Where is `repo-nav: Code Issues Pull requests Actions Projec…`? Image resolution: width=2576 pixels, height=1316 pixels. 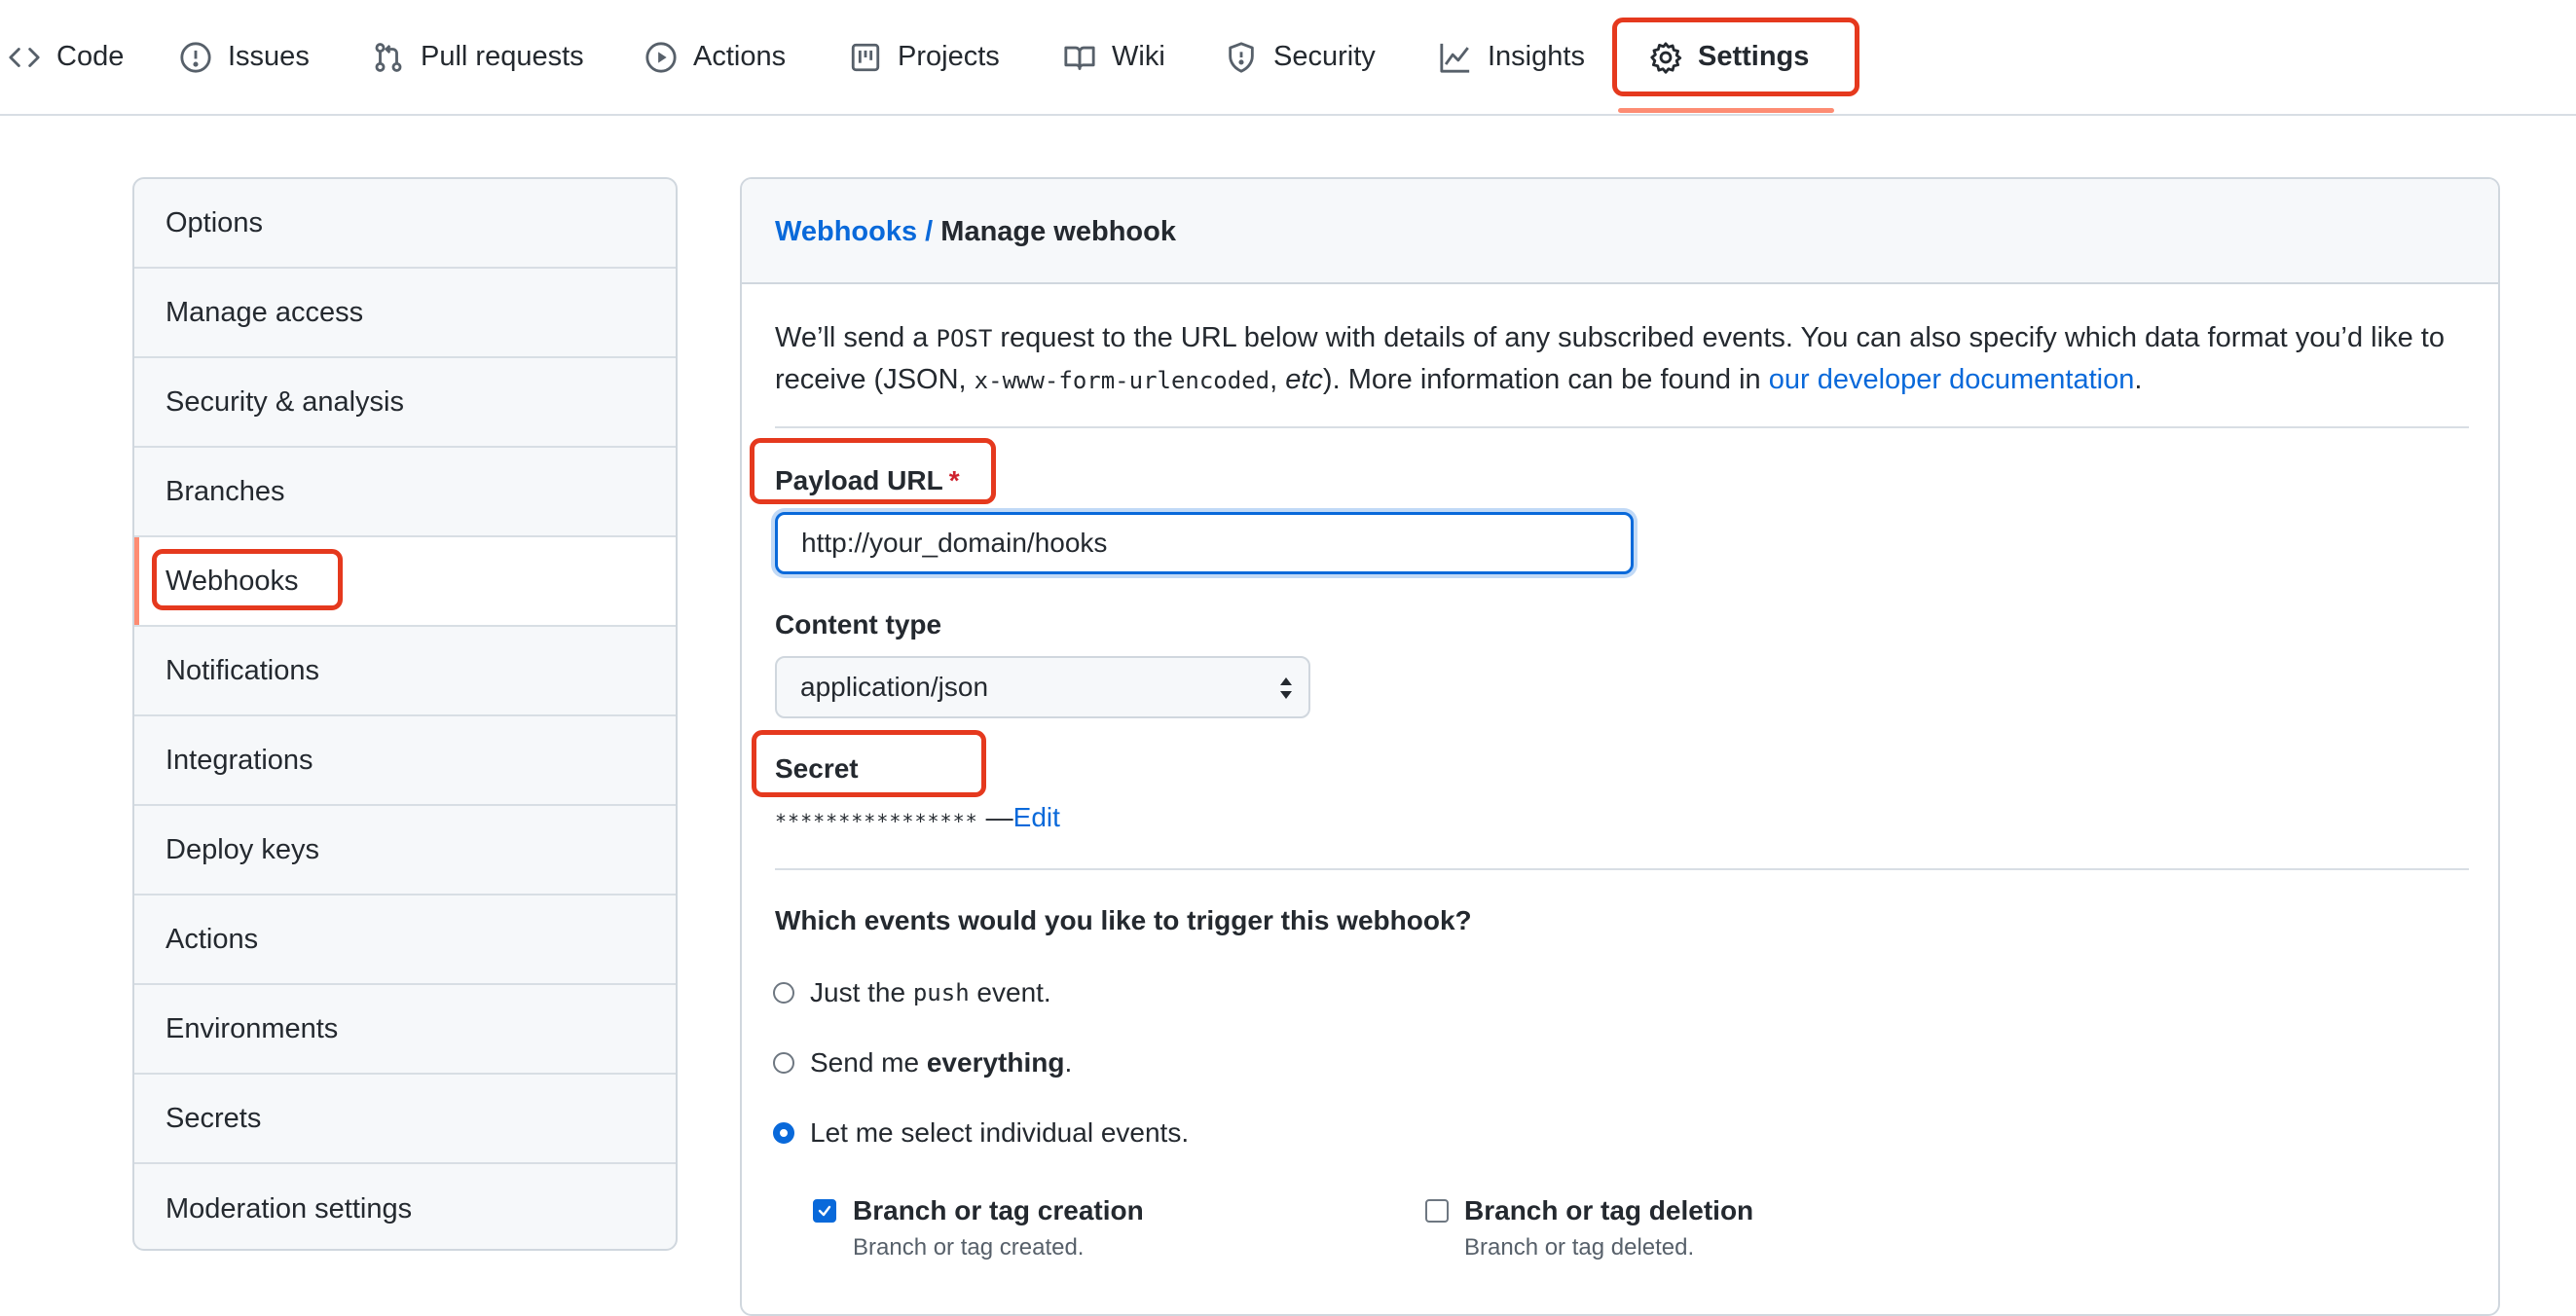 repo-nav: Code Issues Pull requests Actions Projec… is located at coordinates (1288, 58).